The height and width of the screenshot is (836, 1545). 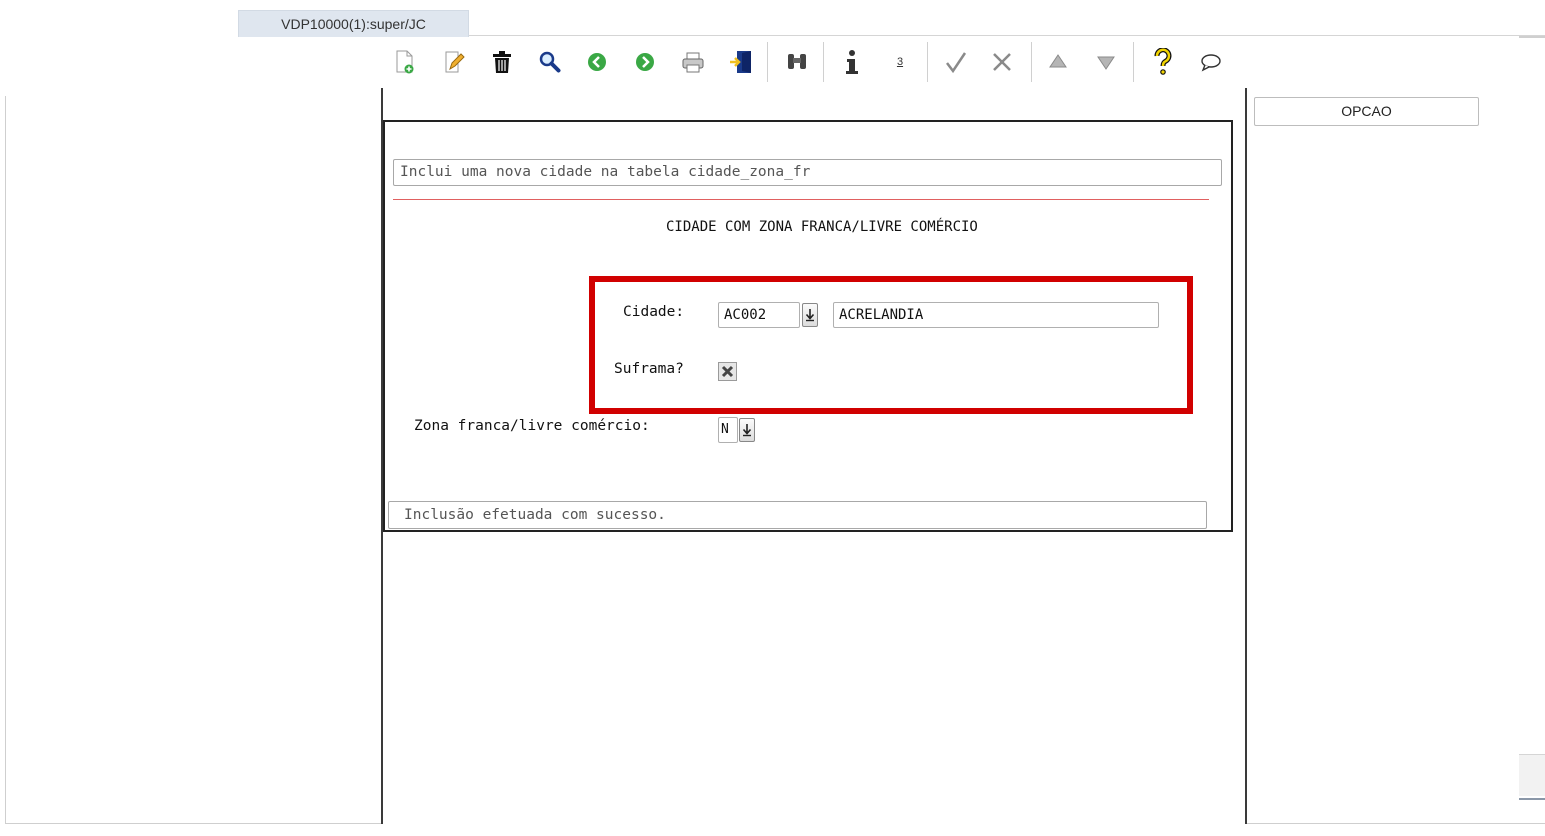 I want to click on confirm-check-icon, so click(x=956, y=62).